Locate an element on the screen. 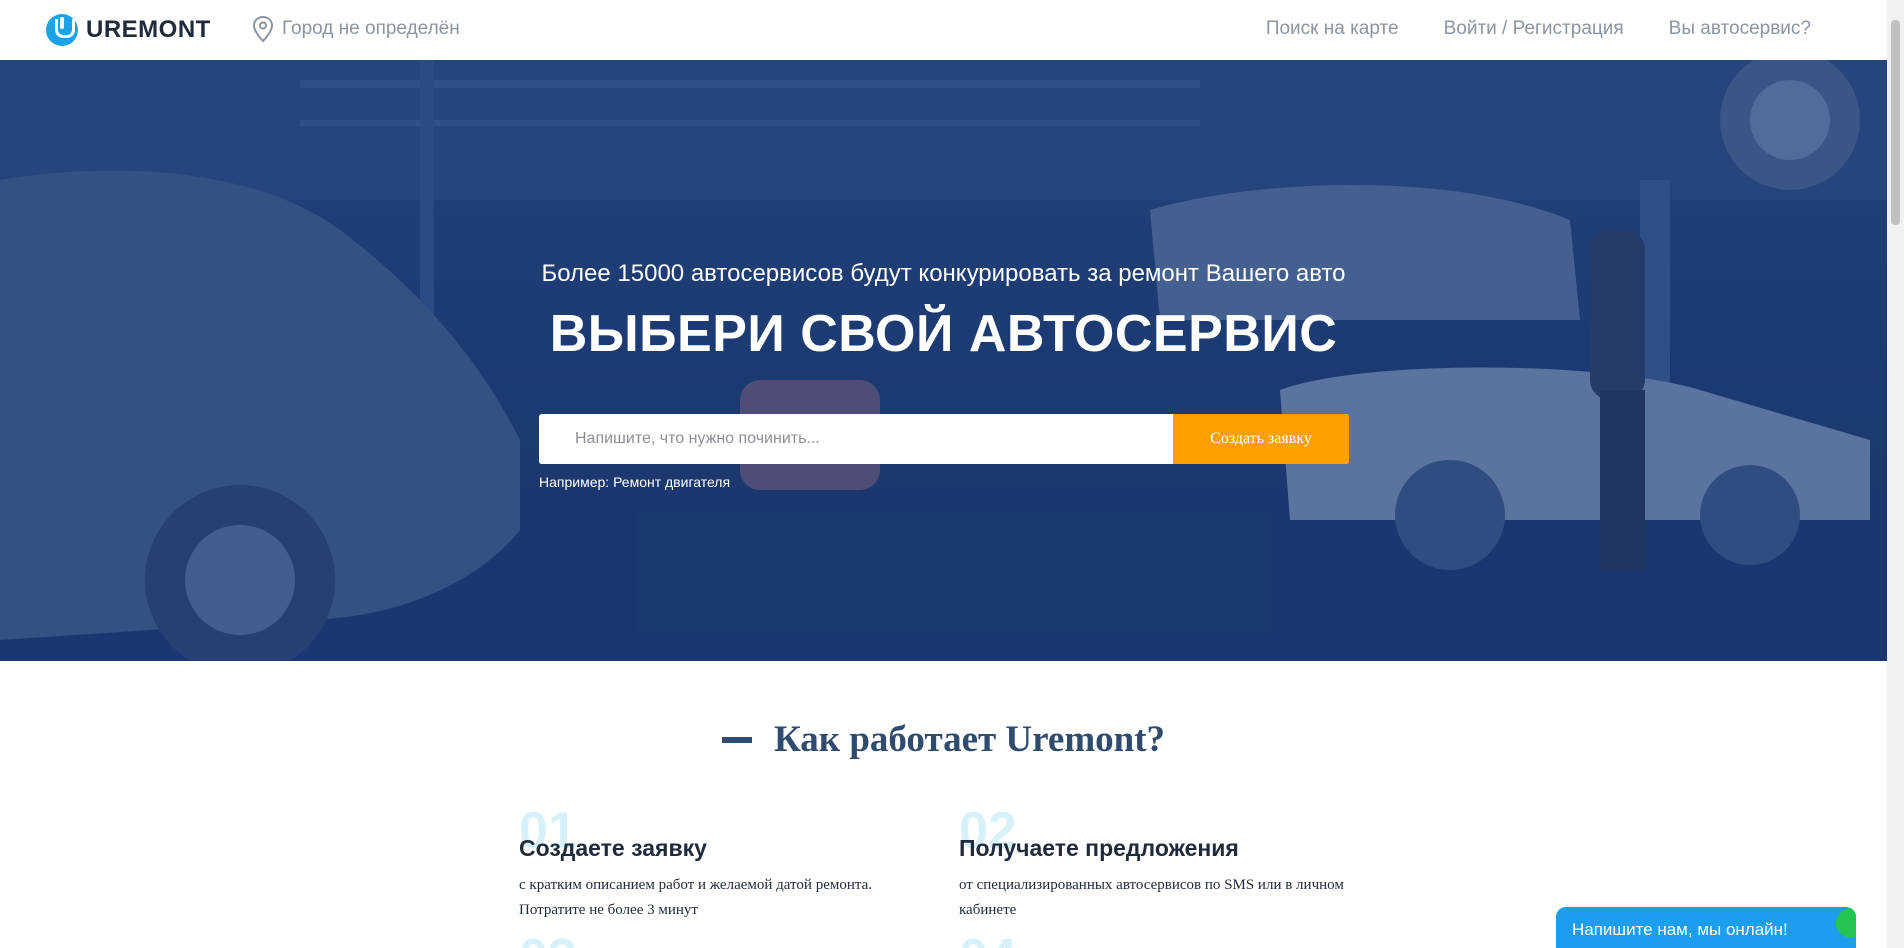  title-dash is located at coordinates (736, 739).